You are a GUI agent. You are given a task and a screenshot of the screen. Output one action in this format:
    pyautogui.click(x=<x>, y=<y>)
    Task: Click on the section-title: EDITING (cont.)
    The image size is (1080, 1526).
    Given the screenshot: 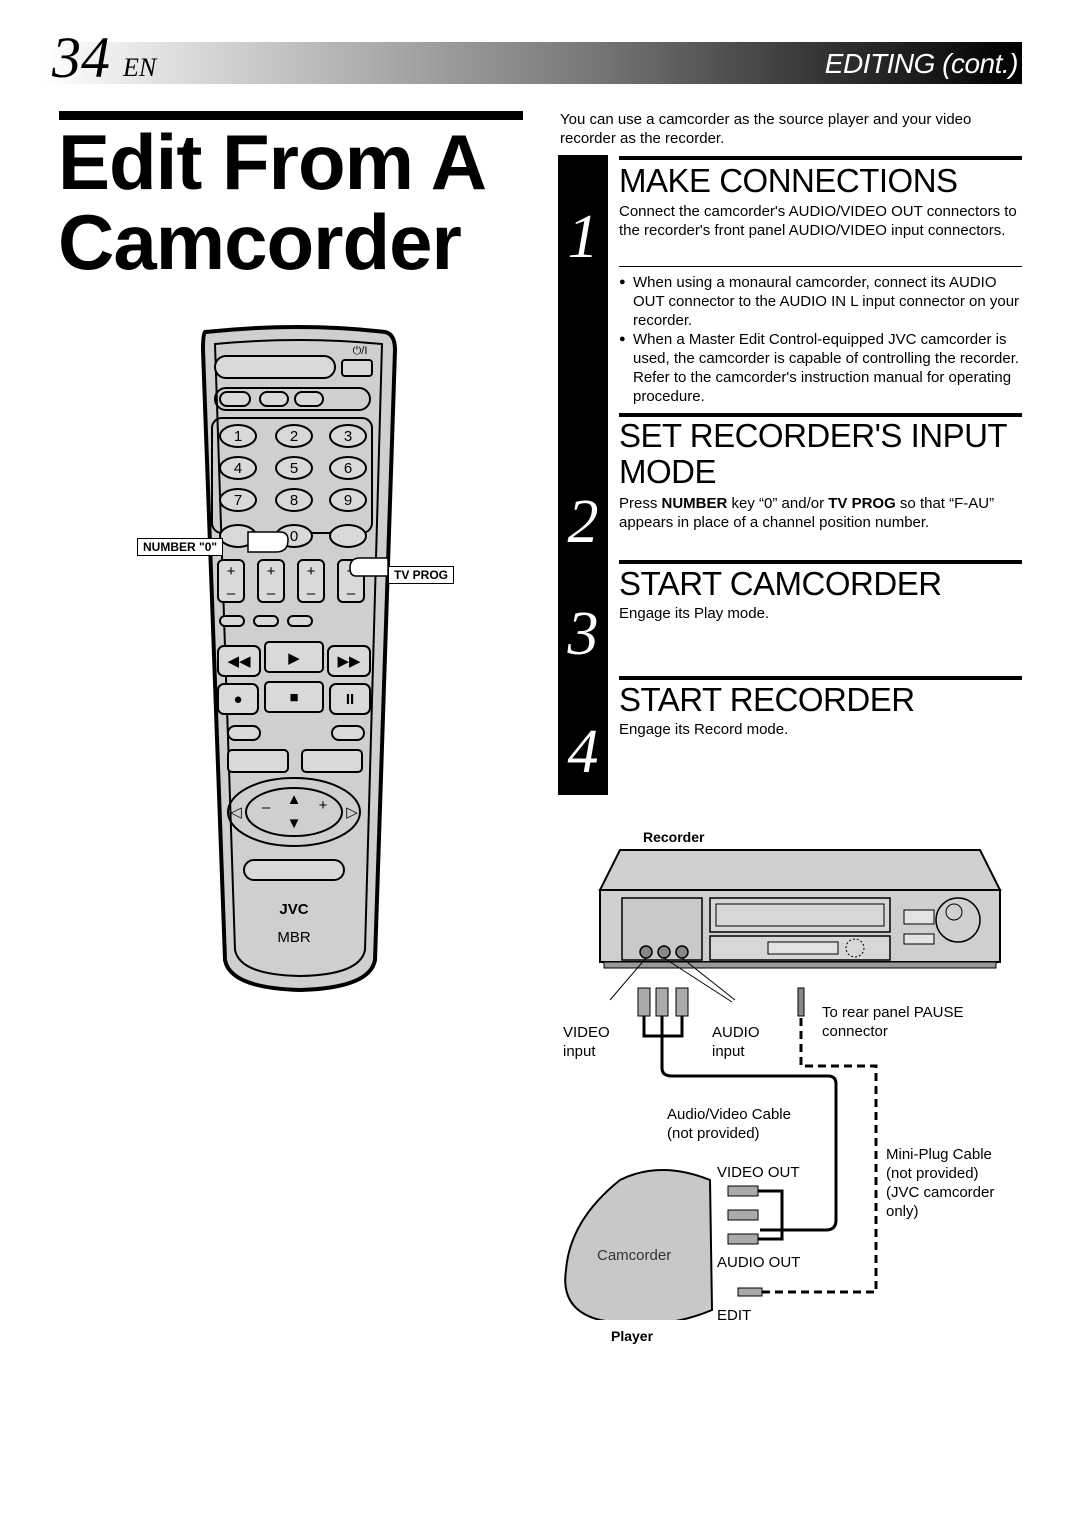 What is the action you would take?
    pyautogui.click(x=921, y=63)
    